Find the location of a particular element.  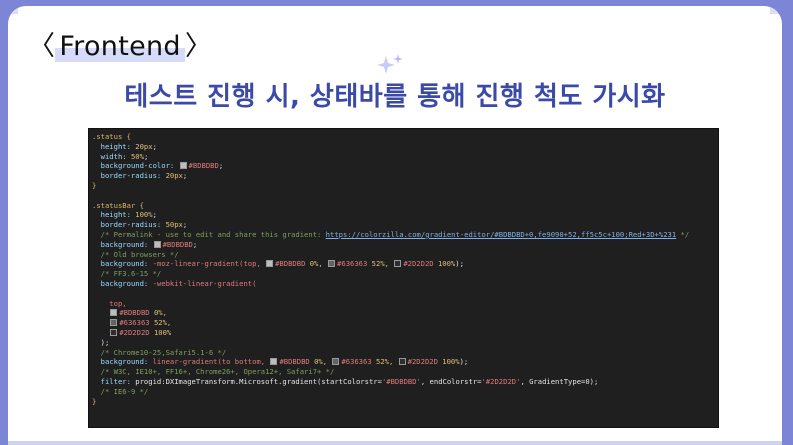

code-line: height: 100%; is located at coordinates (405, 215).